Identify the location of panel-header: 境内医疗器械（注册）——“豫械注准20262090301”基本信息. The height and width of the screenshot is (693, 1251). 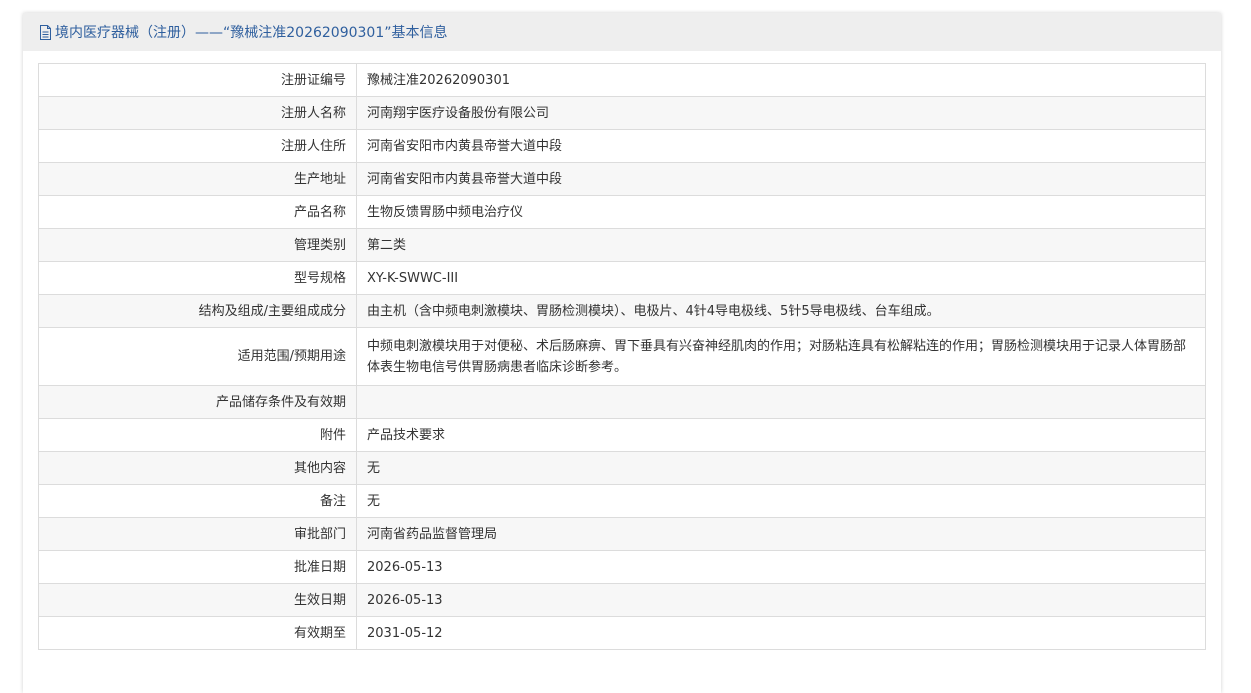
(622, 32).